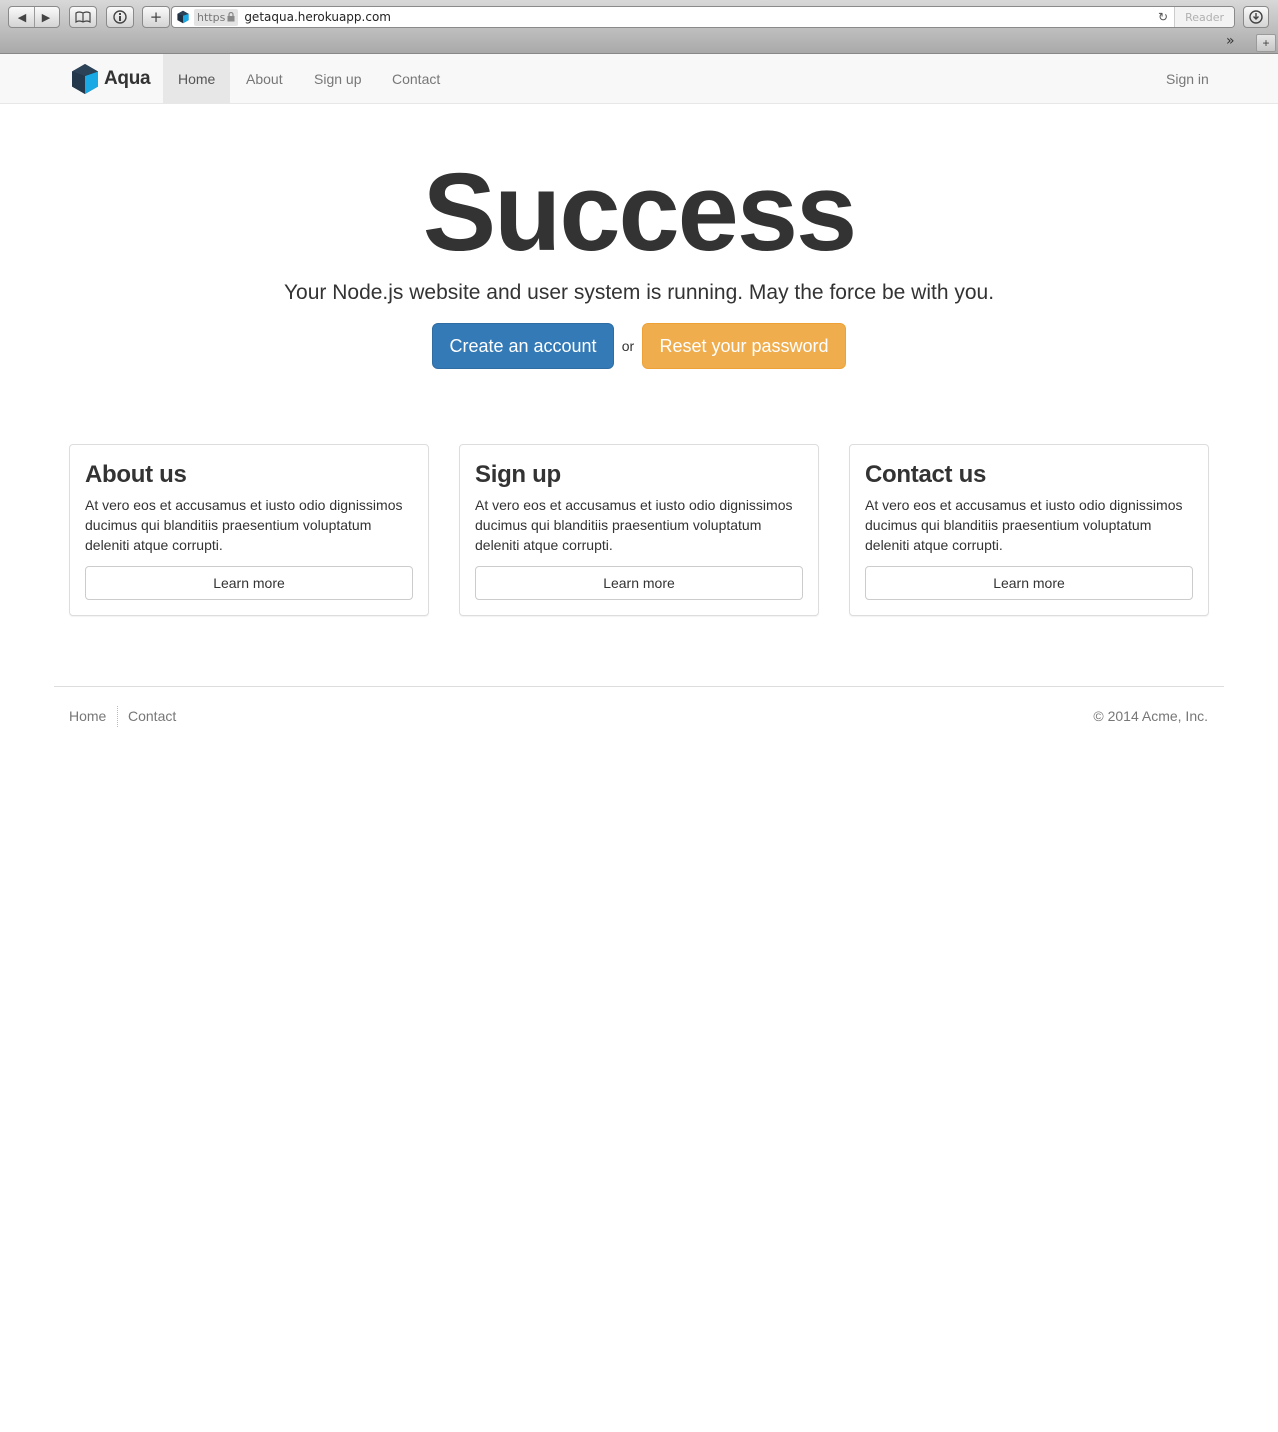  What do you see at coordinates (136, 474) in the screenshot?
I see `panel-title: About us` at bounding box center [136, 474].